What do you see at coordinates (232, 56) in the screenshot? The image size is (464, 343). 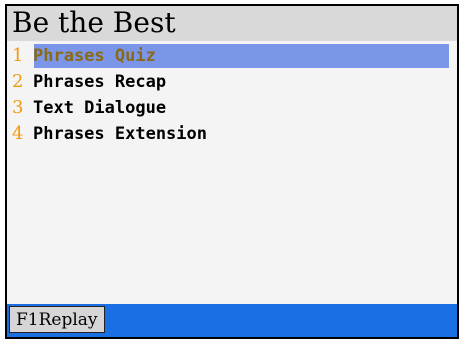 I see `menu-item-phrases-quiz: 1 Phrases Quiz` at bounding box center [232, 56].